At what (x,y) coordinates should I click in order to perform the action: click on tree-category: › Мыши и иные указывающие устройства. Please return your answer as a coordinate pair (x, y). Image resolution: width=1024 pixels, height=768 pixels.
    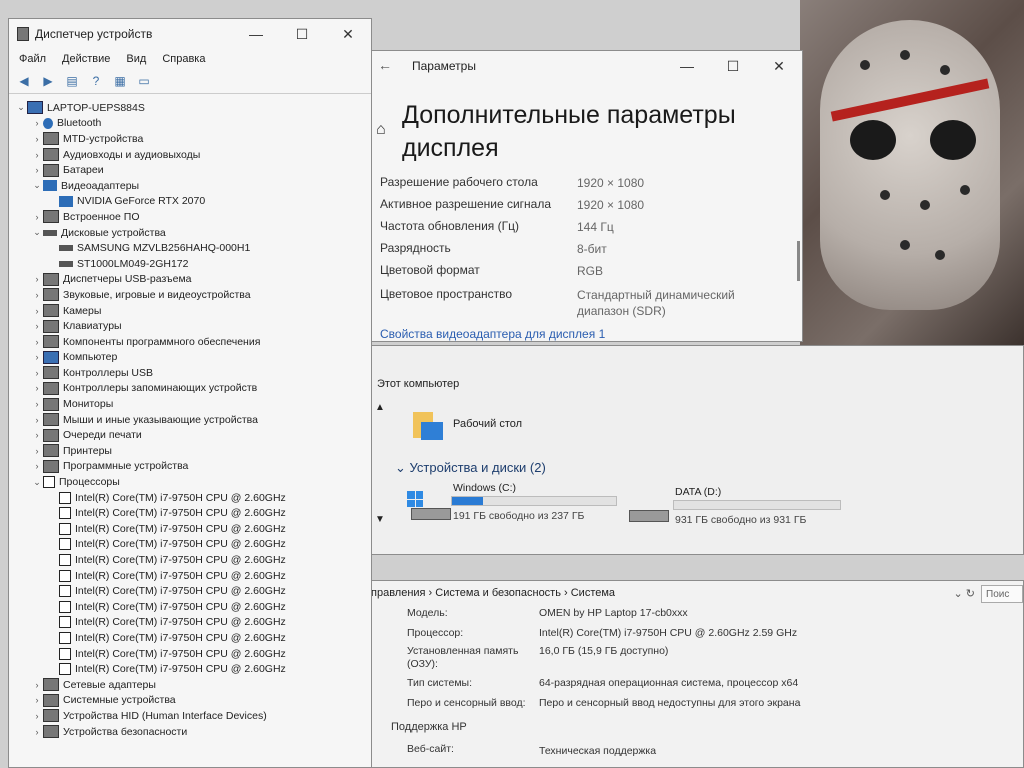
    Looking at the image, I should click on (190, 420).